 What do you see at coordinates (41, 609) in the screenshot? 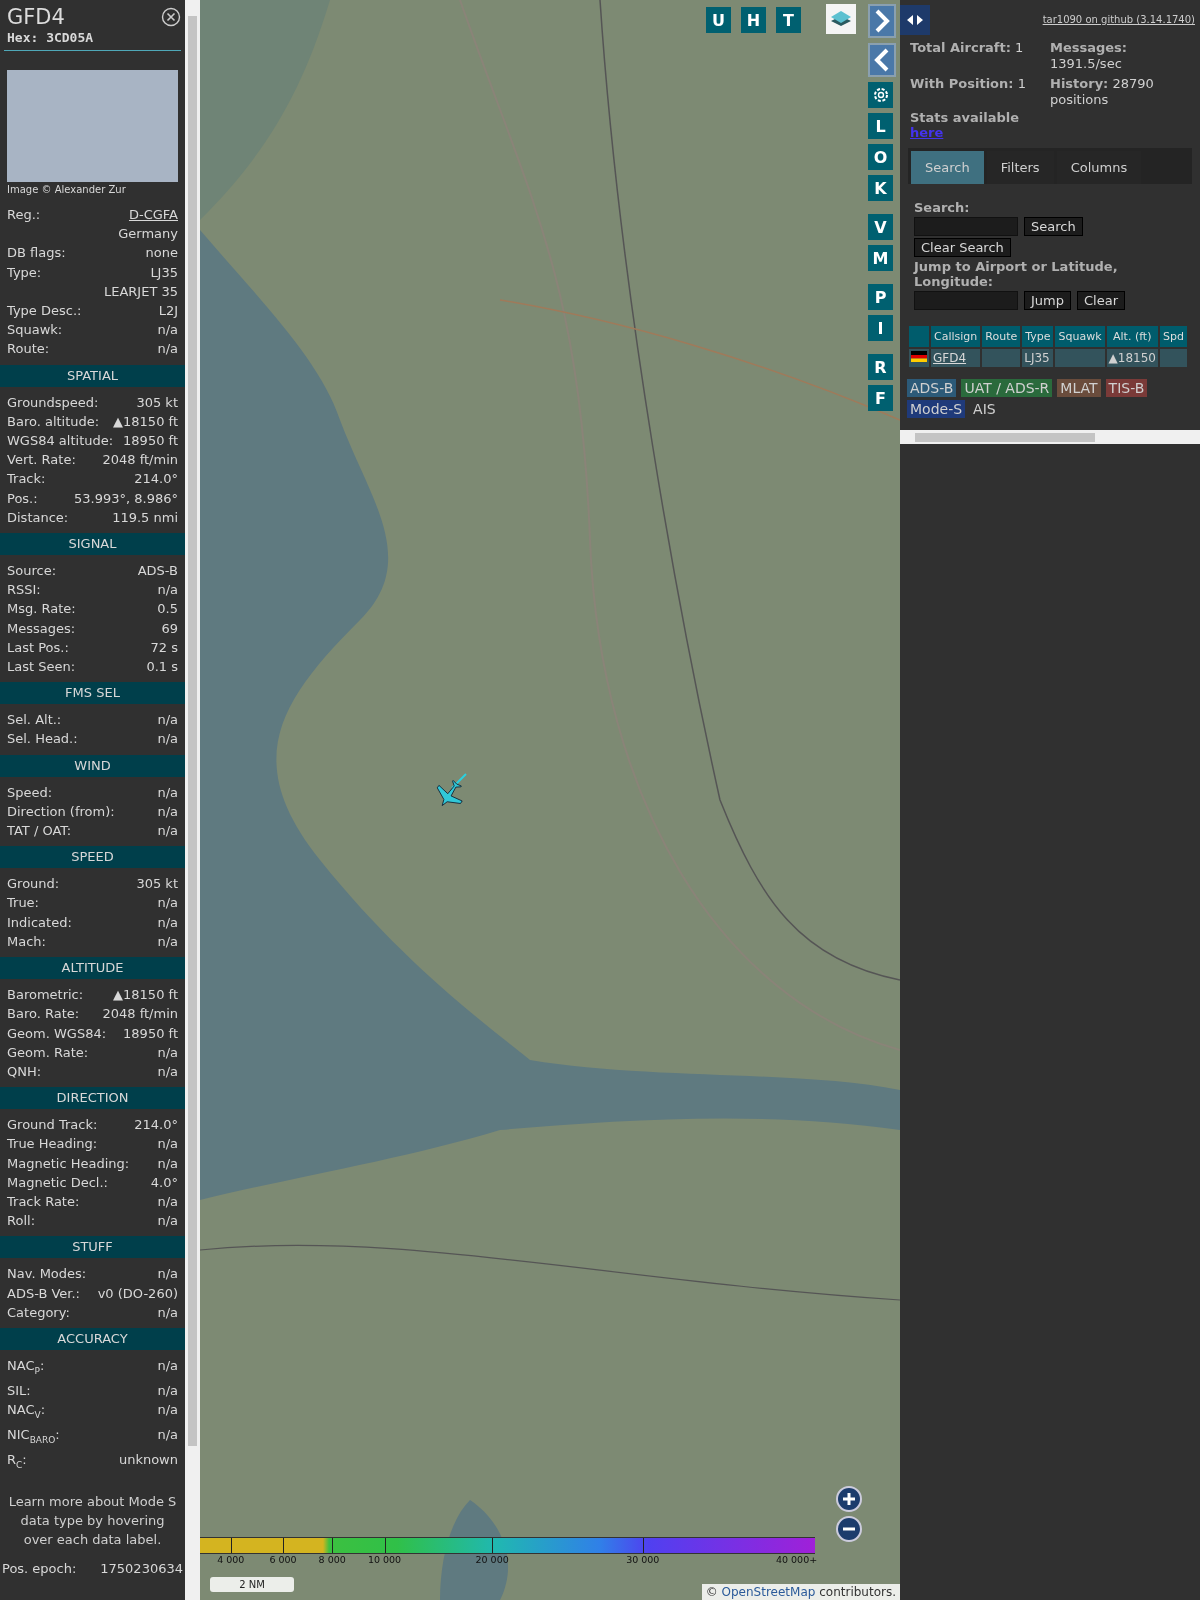
I see `field-label: Msg. Rate:` at bounding box center [41, 609].